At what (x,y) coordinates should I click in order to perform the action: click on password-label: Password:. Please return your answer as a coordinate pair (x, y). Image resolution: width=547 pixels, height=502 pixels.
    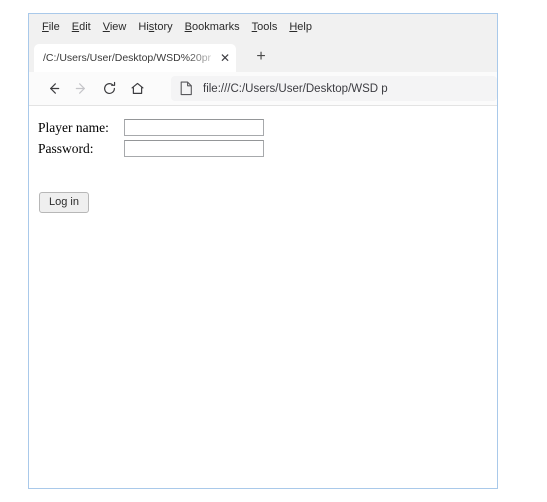
    Looking at the image, I should click on (66, 148).